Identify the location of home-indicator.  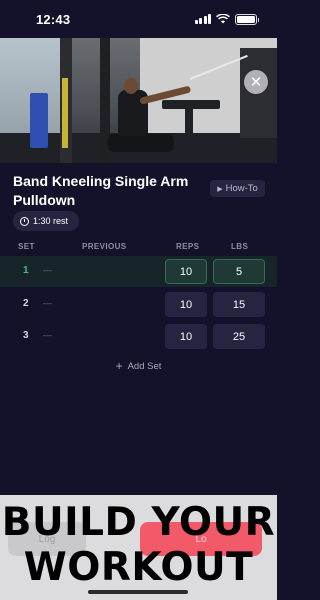
(138, 592).